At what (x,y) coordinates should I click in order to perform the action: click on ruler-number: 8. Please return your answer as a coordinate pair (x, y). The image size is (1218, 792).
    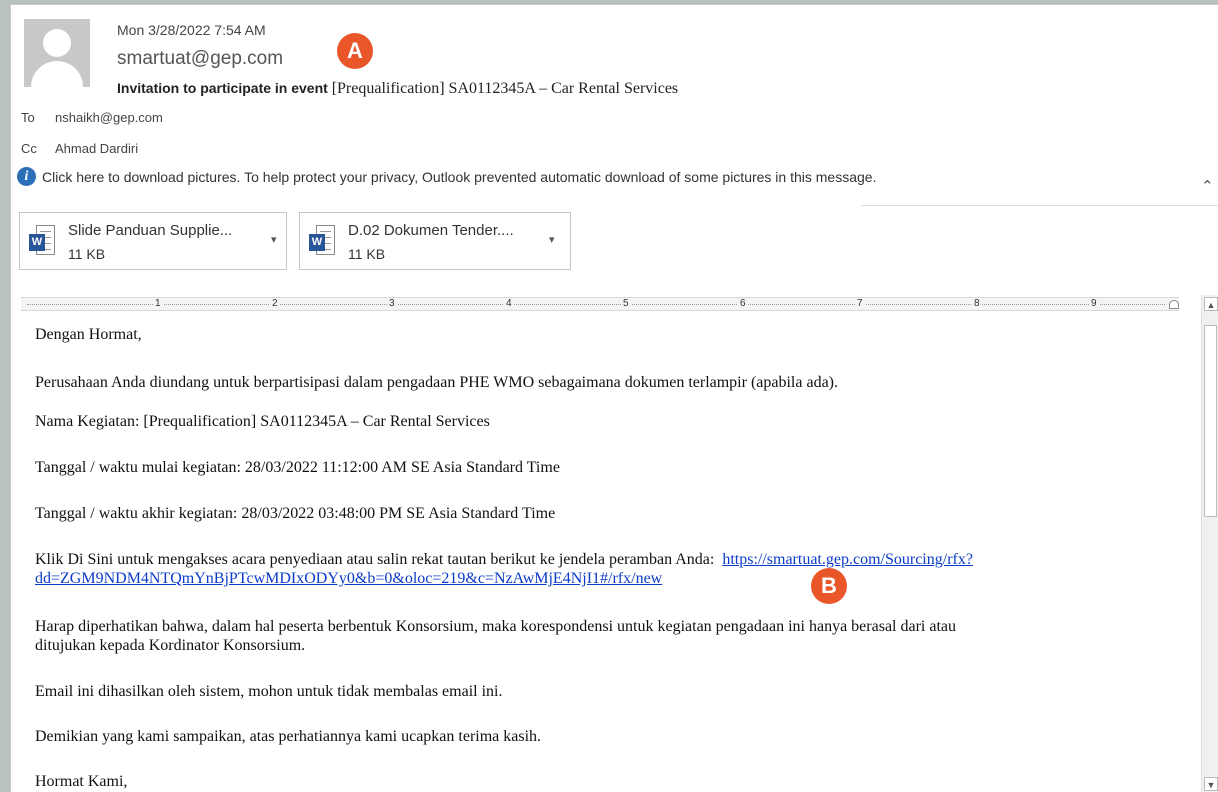
    Looking at the image, I should click on (977, 304).